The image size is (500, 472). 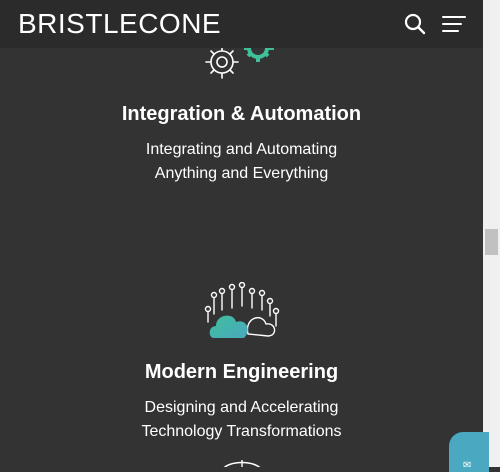 What do you see at coordinates (491, 242) in the screenshot?
I see `scrollbar-thumb` at bounding box center [491, 242].